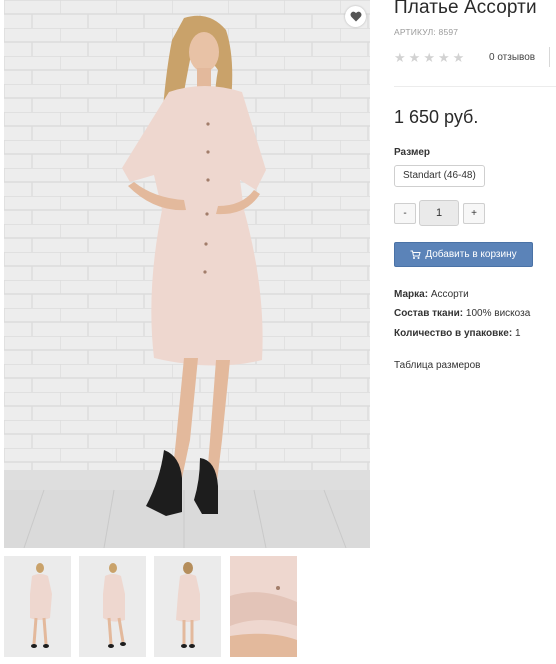 The image size is (556, 664). I want to click on product-price: 1 650 руб., so click(436, 117).